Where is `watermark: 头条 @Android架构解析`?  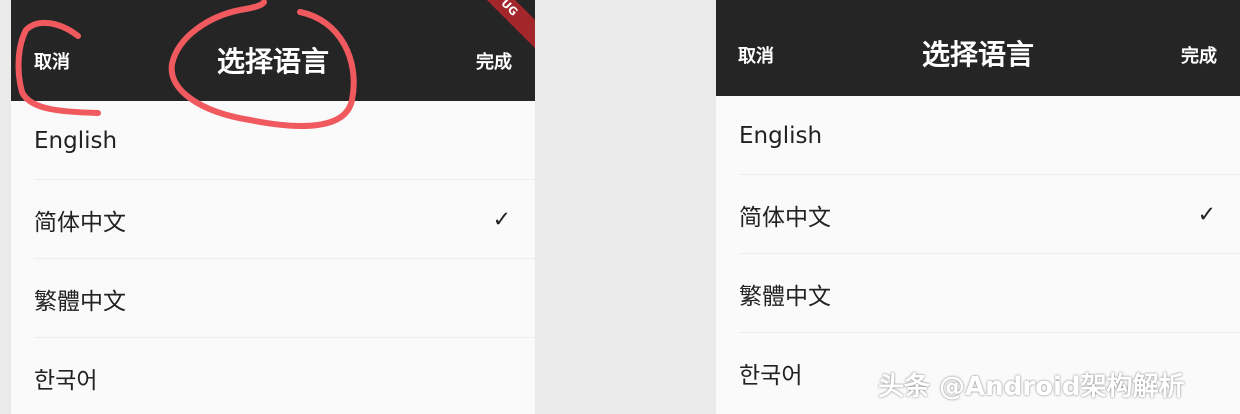 watermark: 头条 @Android架构解析 is located at coordinates (1031, 387).